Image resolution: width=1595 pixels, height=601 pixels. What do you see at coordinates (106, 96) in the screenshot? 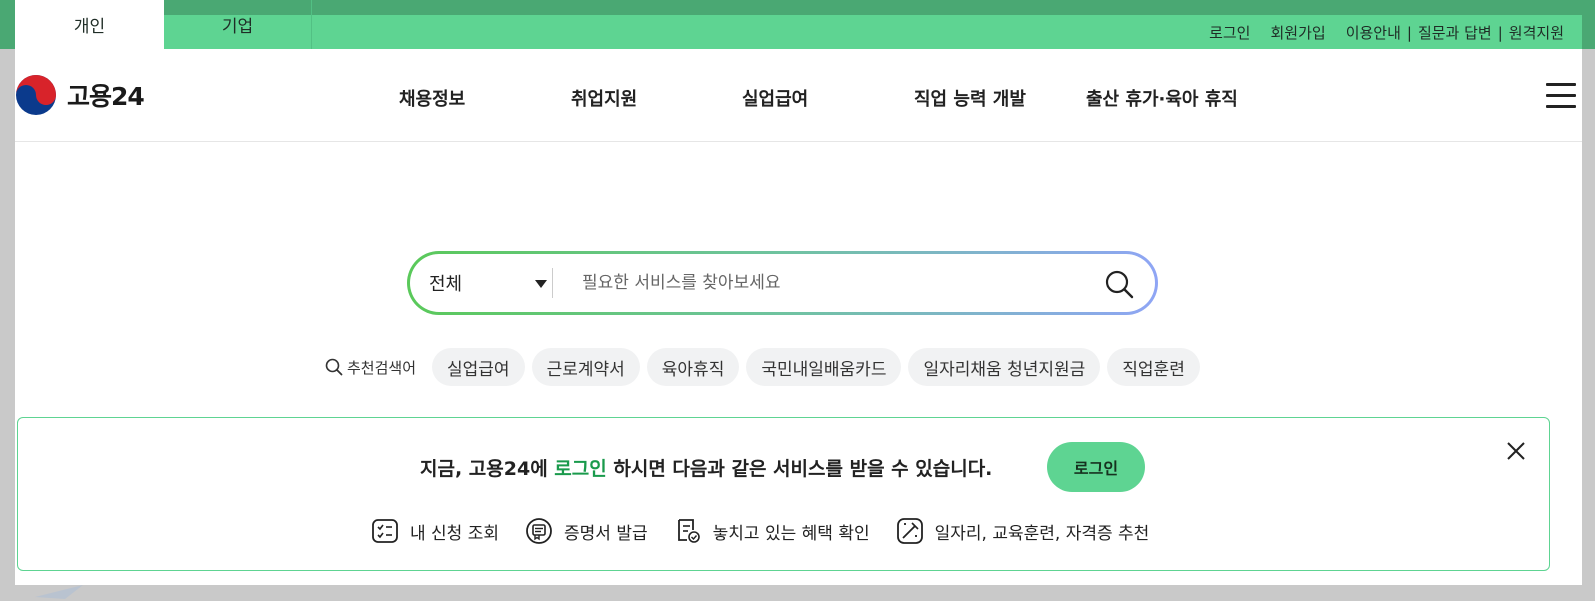
I see `logo-text: 고용24` at bounding box center [106, 96].